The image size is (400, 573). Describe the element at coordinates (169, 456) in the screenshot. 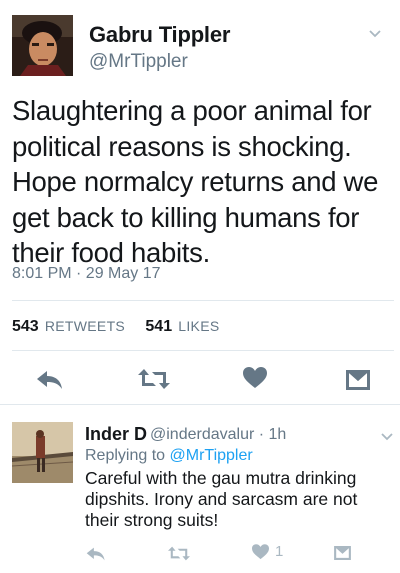

I see `replying-to: Replying to @MrTippler` at that location.